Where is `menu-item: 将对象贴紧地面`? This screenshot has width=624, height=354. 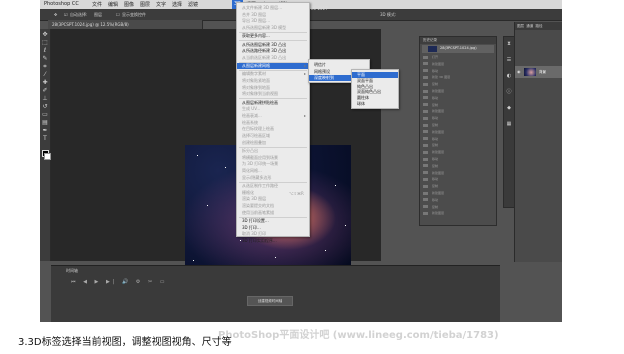 menu-item: 将对象贴紧地面 is located at coordinates (256, 81).